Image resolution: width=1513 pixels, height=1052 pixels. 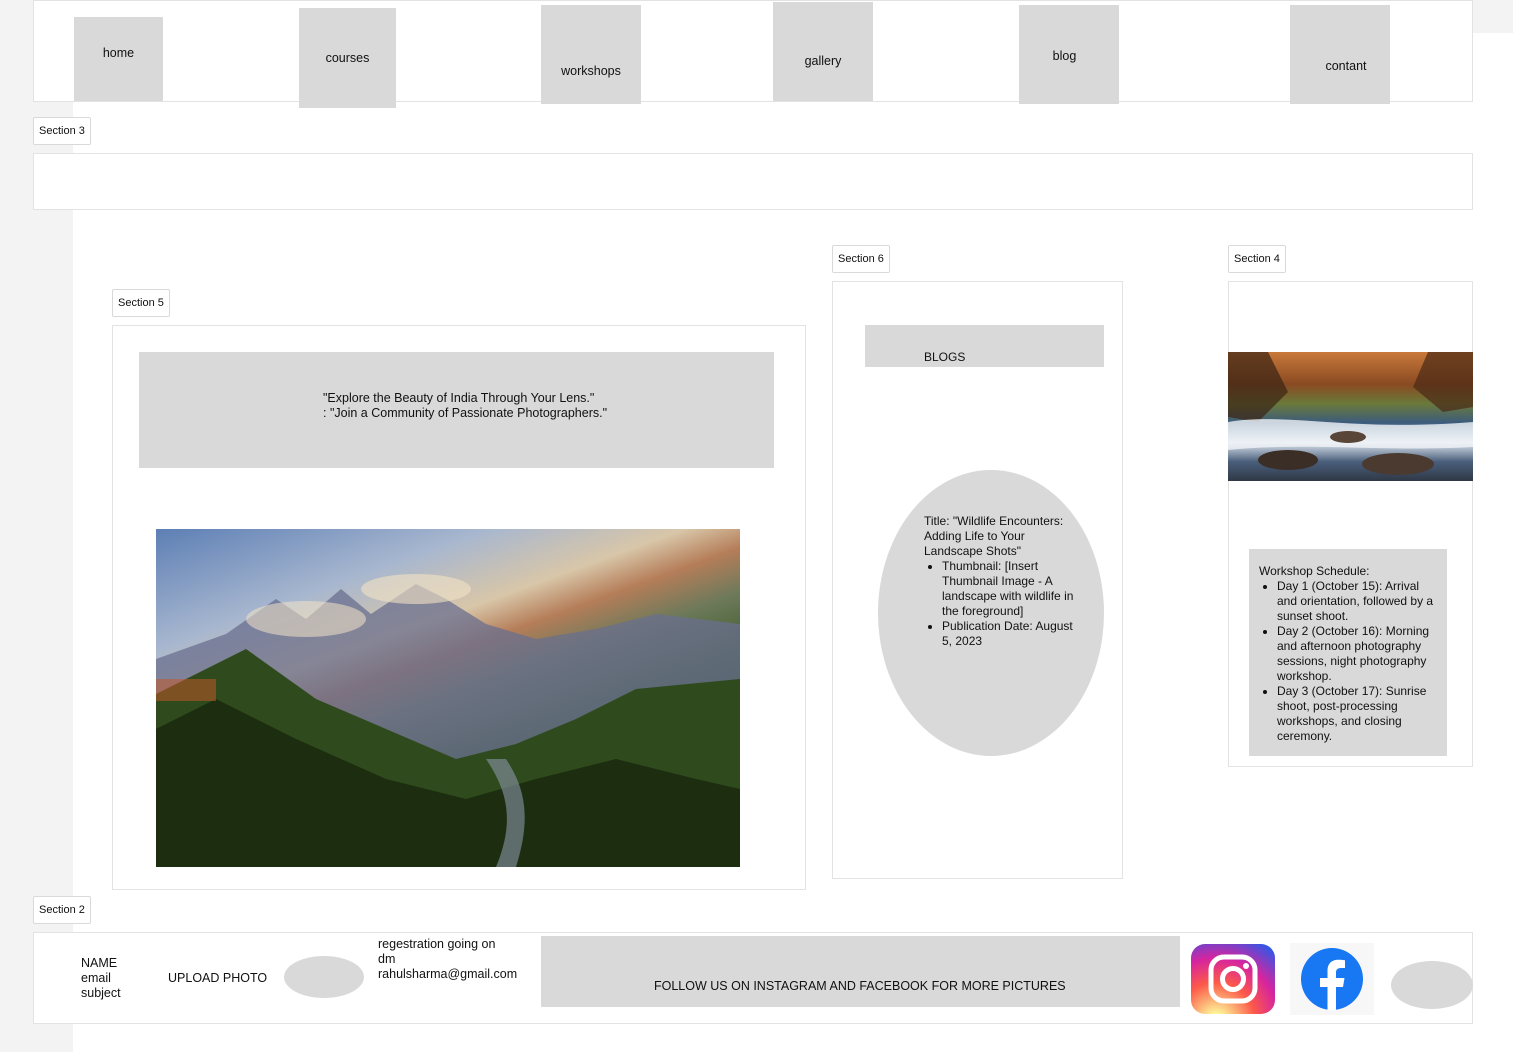 I want to click on extra-placeholder-oval, so click(x=1432, y=985).